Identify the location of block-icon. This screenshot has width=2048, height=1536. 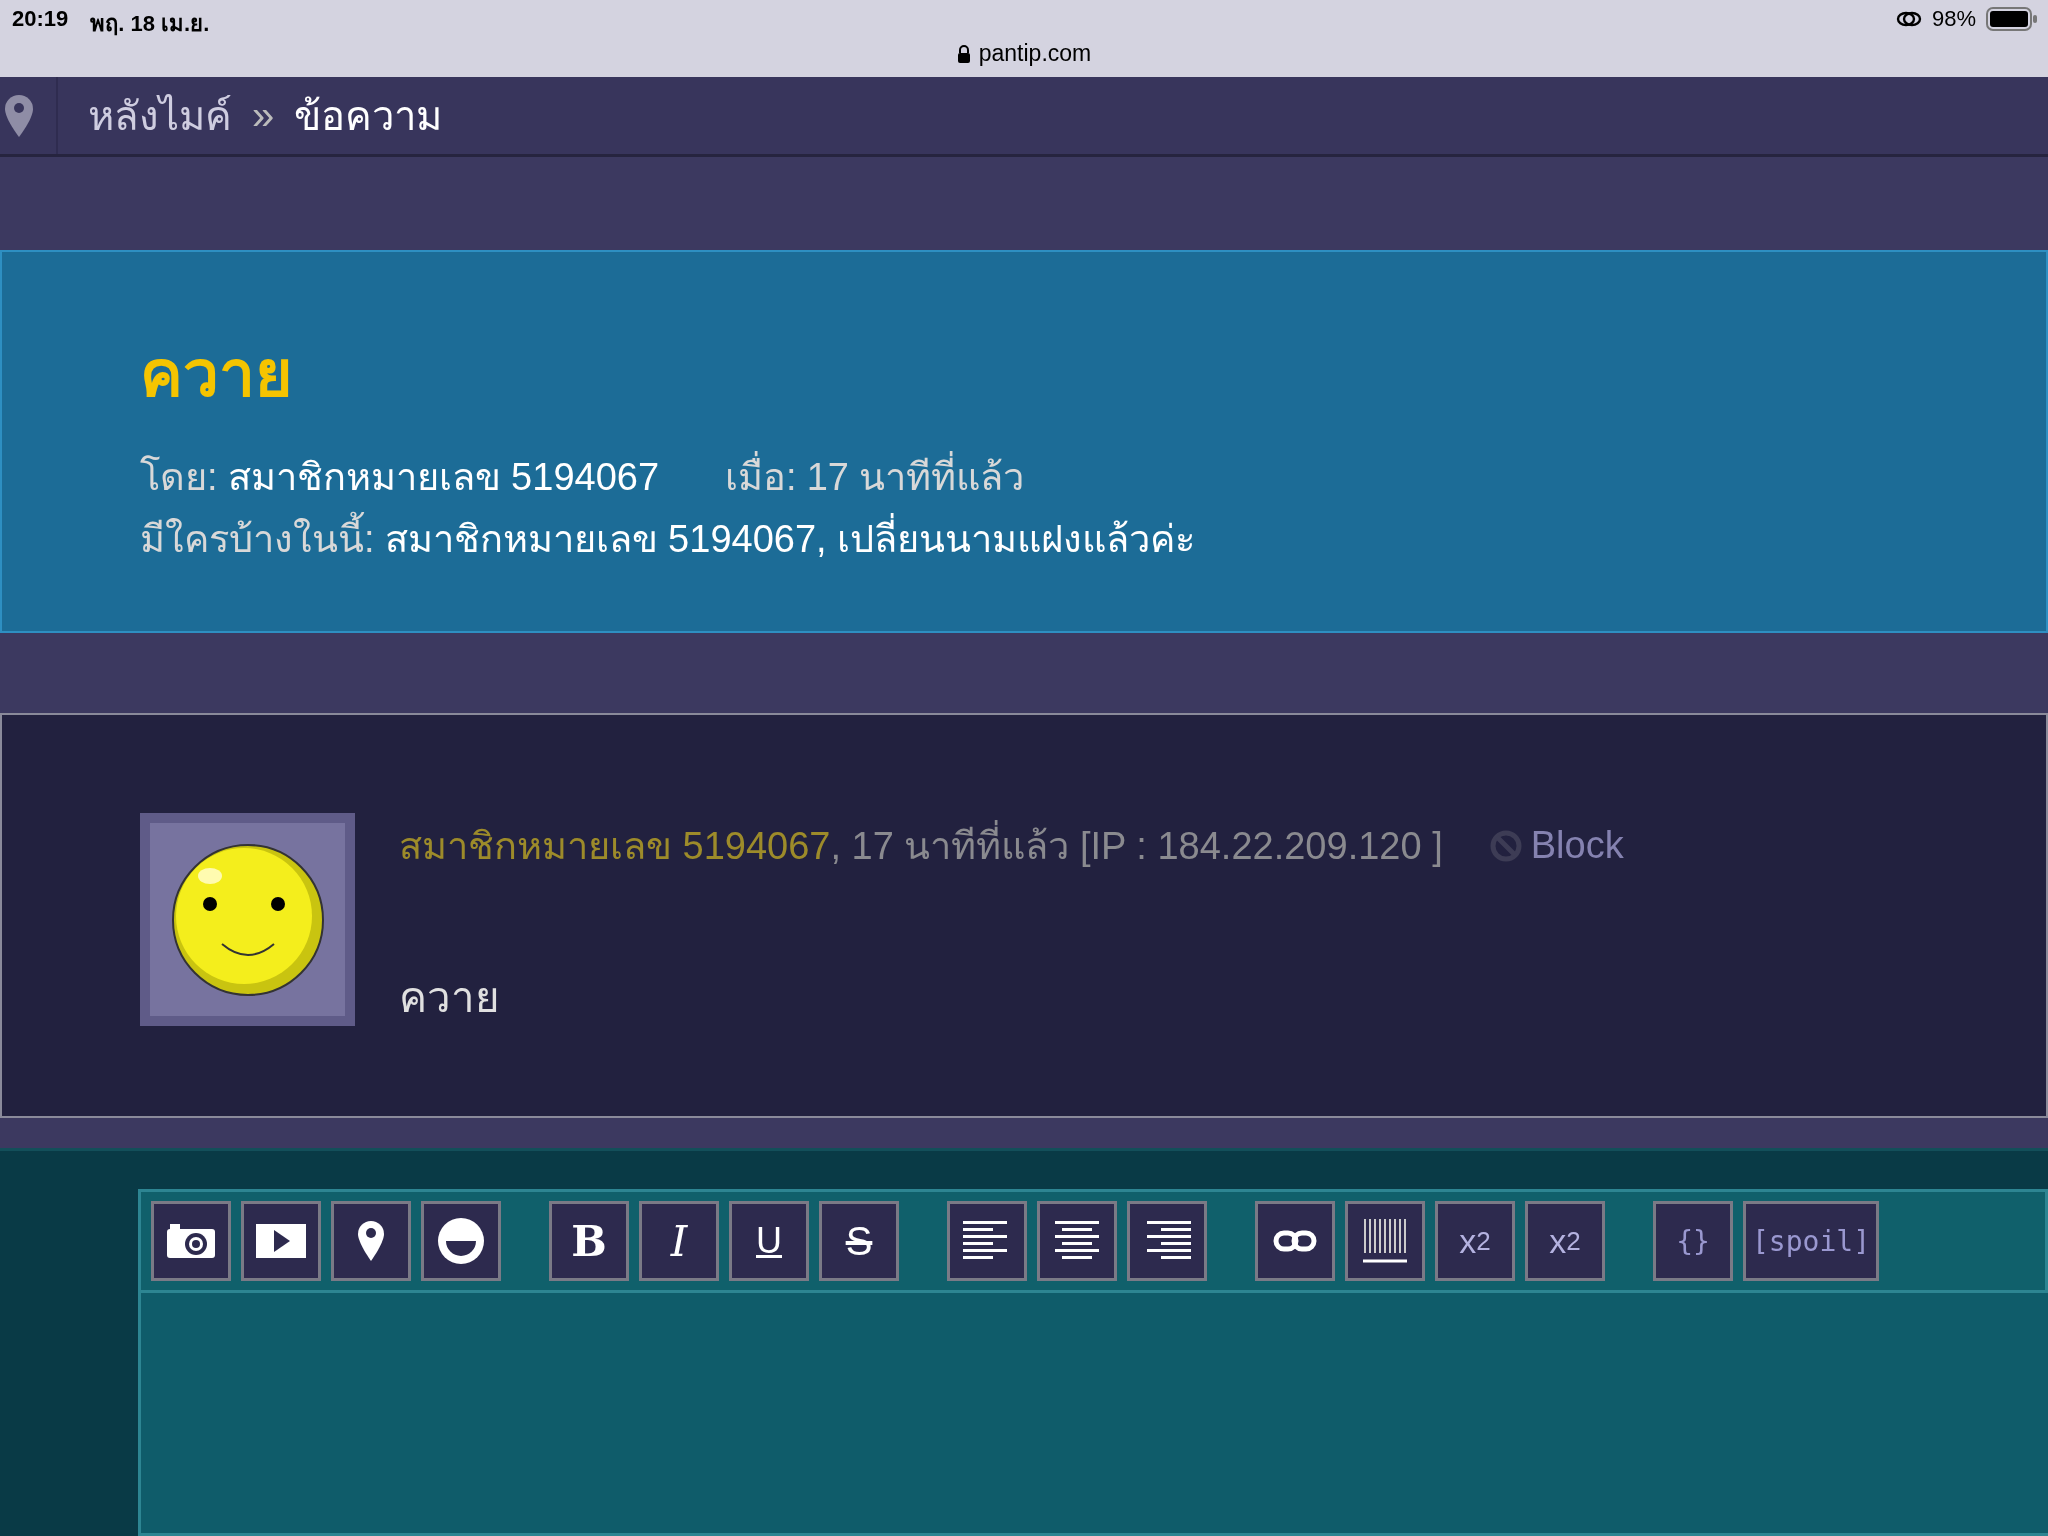
(1505, 845).